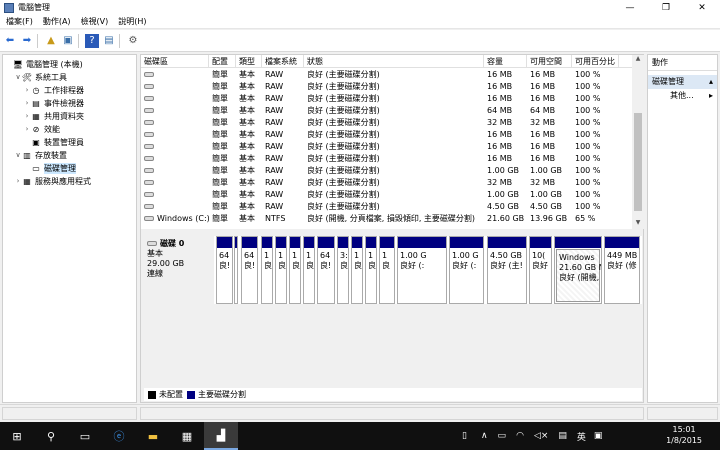  I want to click on start-button: ⊞, so click(17, 436).